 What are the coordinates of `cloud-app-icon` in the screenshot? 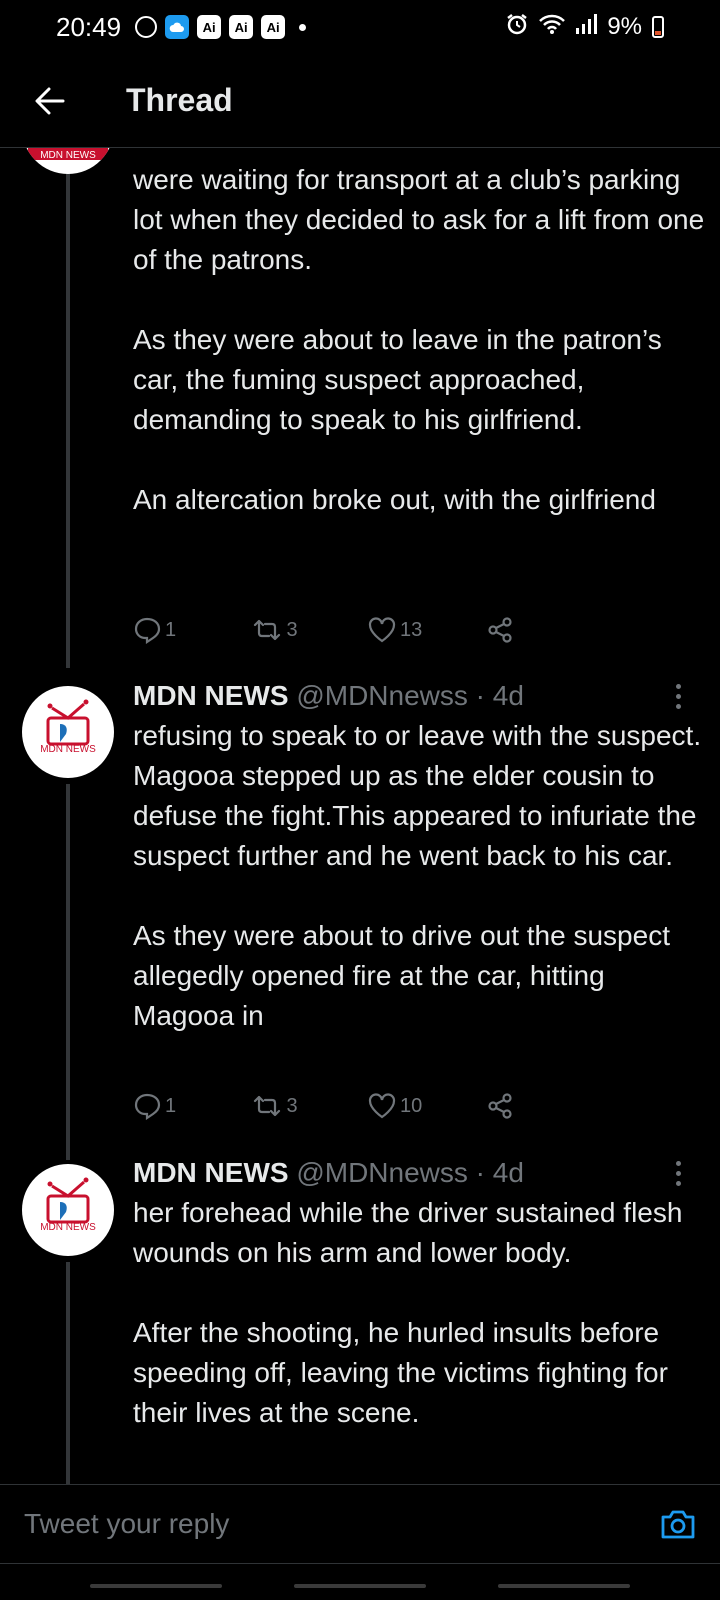 It's located at (177, 27).